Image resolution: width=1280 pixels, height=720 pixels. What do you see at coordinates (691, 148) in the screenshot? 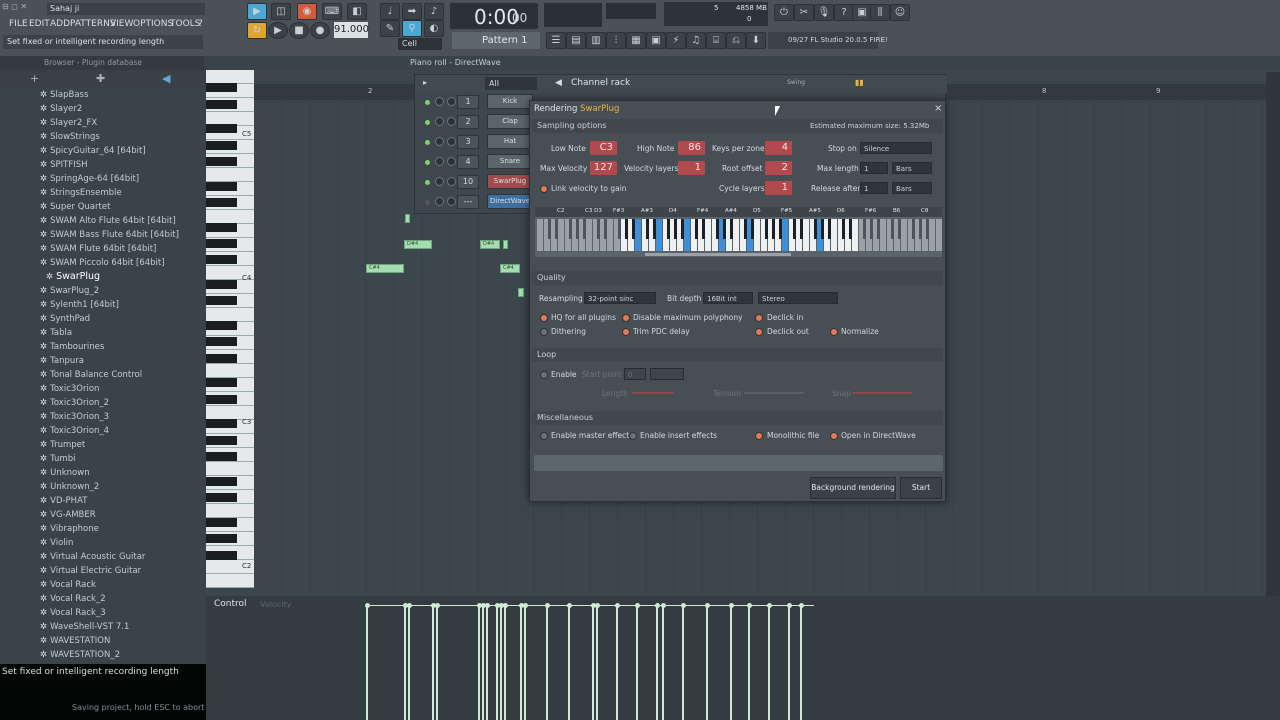
I see `high-note-field: 86` at bounding box center [691, 148].